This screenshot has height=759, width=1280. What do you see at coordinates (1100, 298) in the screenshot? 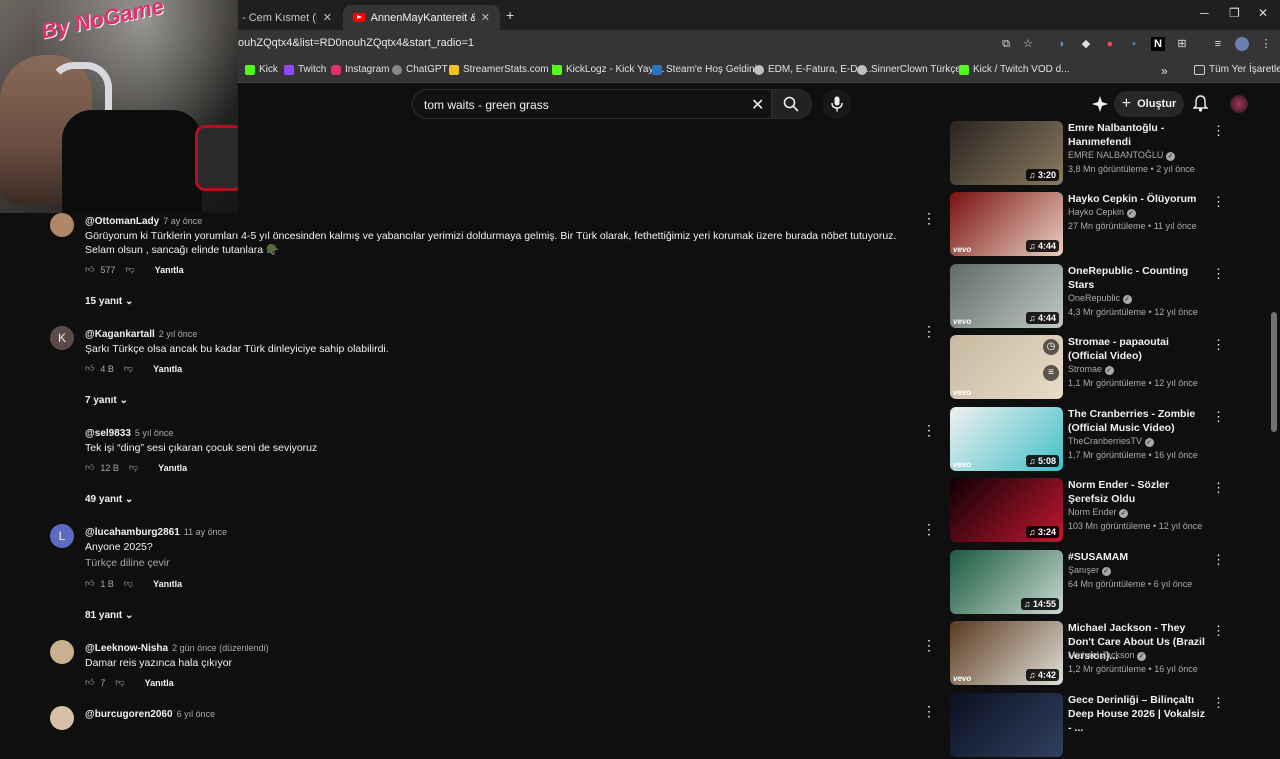
I see `channel-name: OneRepublic ✓` at bounding box center [1100, 298].